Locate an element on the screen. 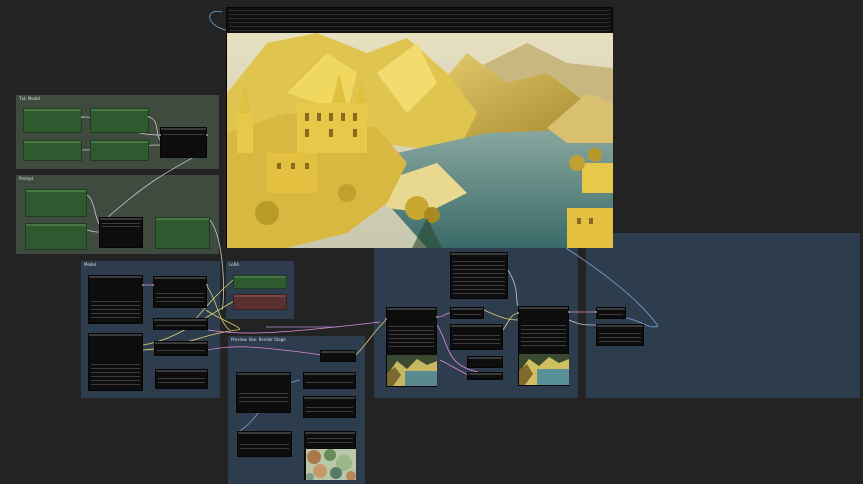  group-lora: LoRA is located at coordinates (260, 290).